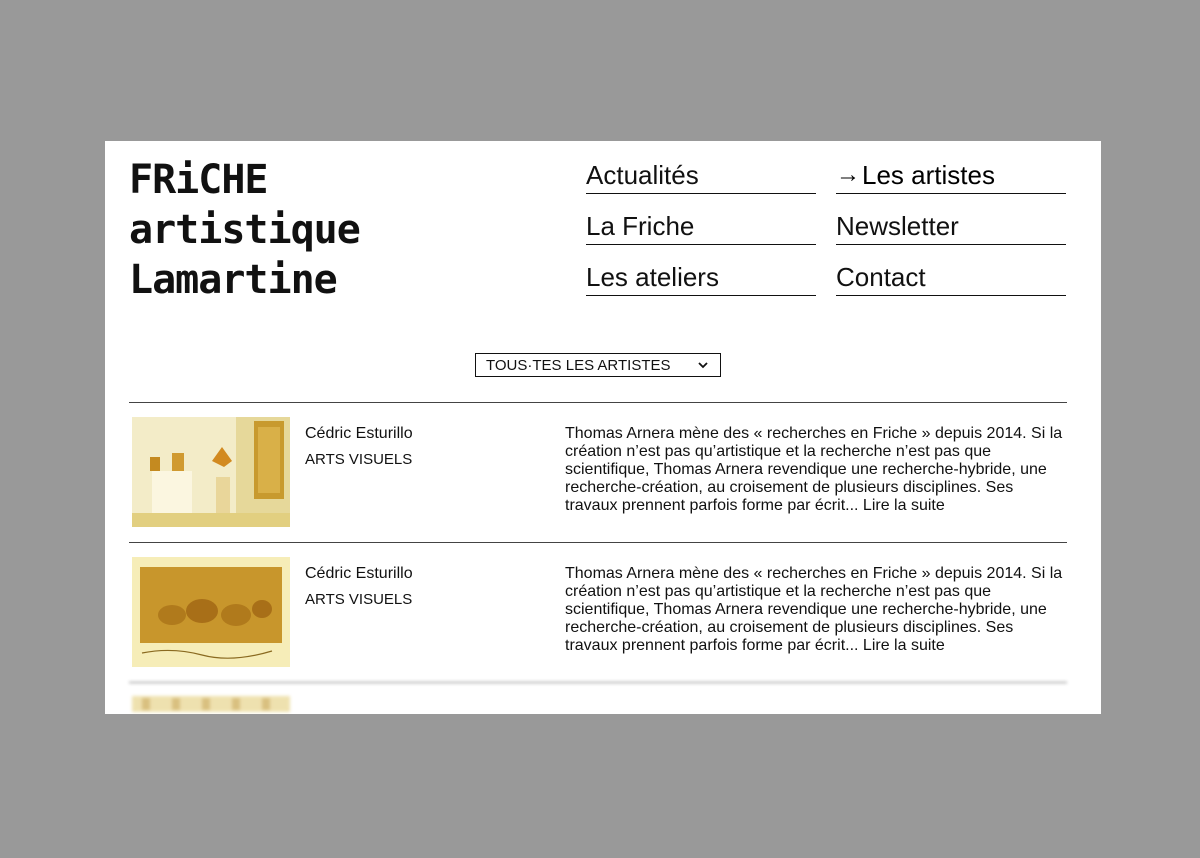  I want to click on nav-label: Les artistes, so click(928, 174).